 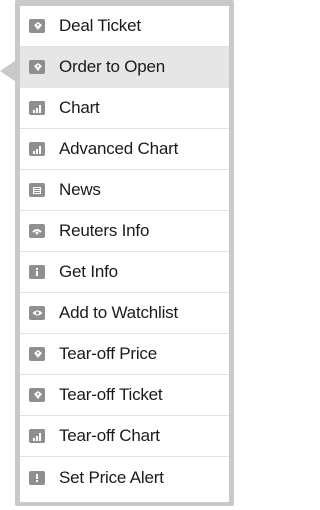 I want to click on menu-item-advanced-chart: Advanced Chart, so click(x=124, y=149).